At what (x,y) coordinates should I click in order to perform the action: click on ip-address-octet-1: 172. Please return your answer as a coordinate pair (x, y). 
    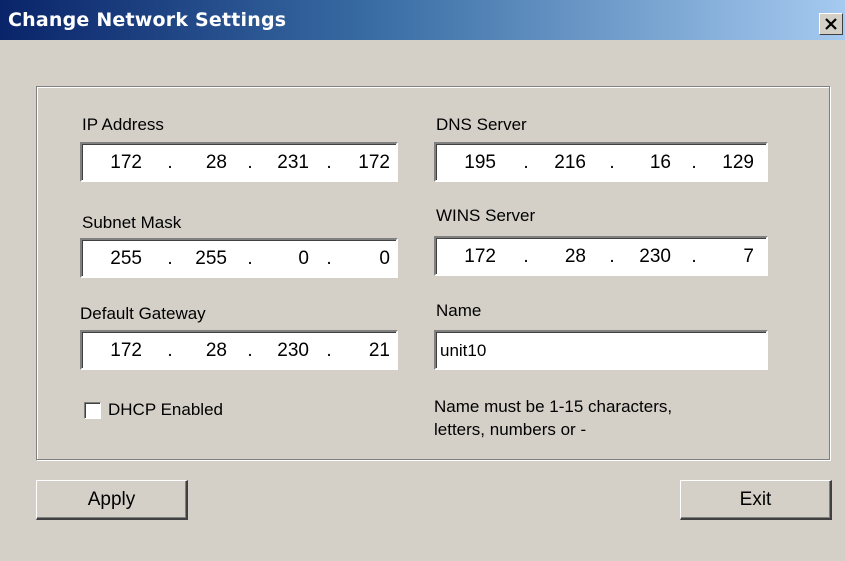
    Looking at the image, I should click on (117, 163).